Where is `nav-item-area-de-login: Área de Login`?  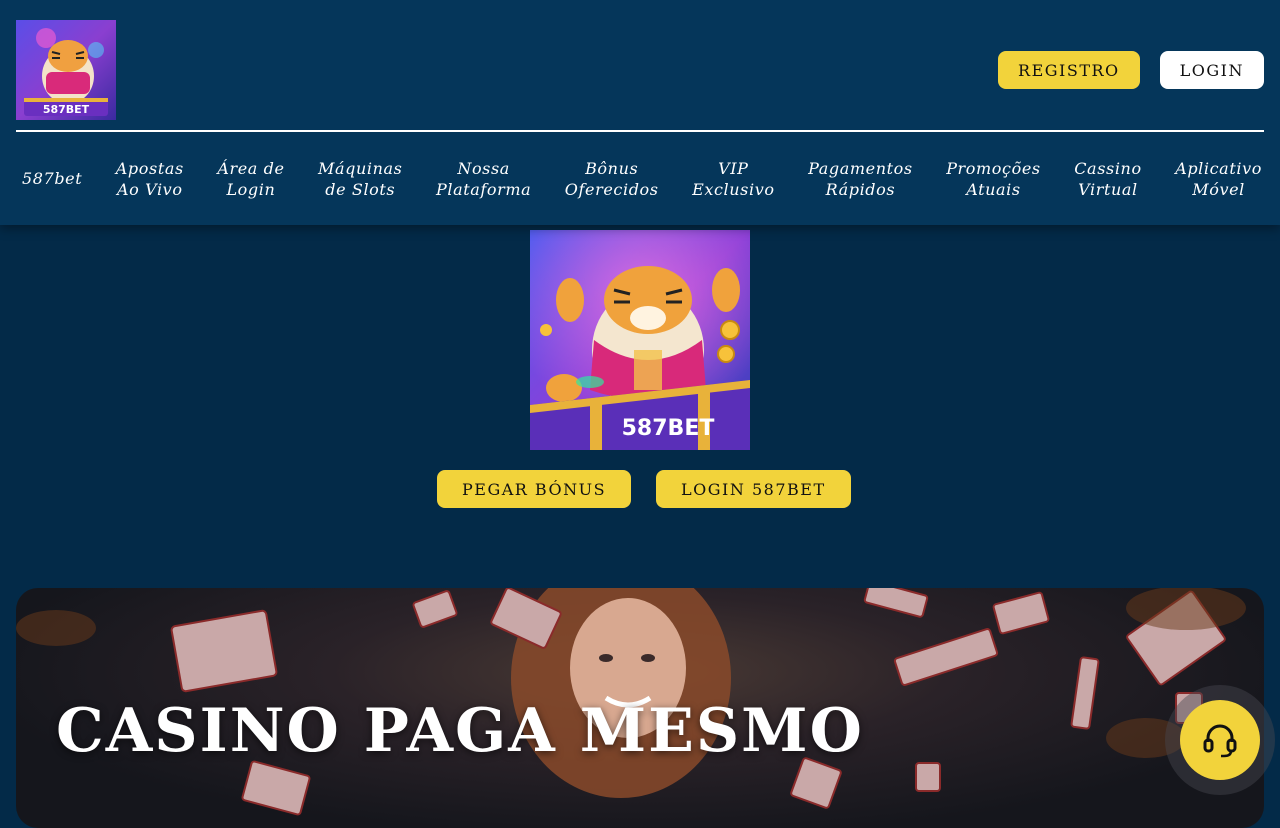 nav-item-area-de-login: Área de Login is located at coordinates (250, 179).